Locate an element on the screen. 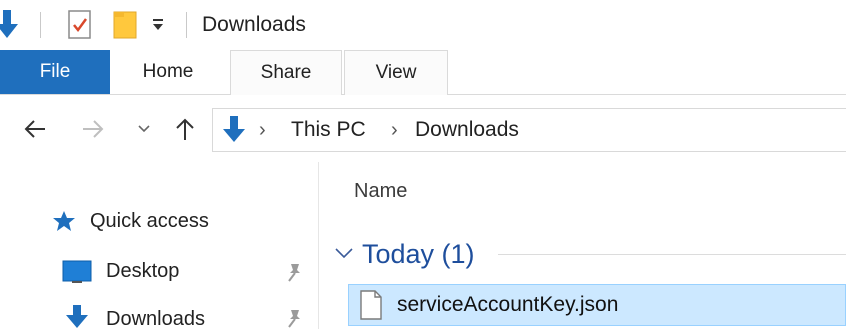 The image size is (846, 332). nav-item-downloads: Downloads is located at coordinates (187, 318).